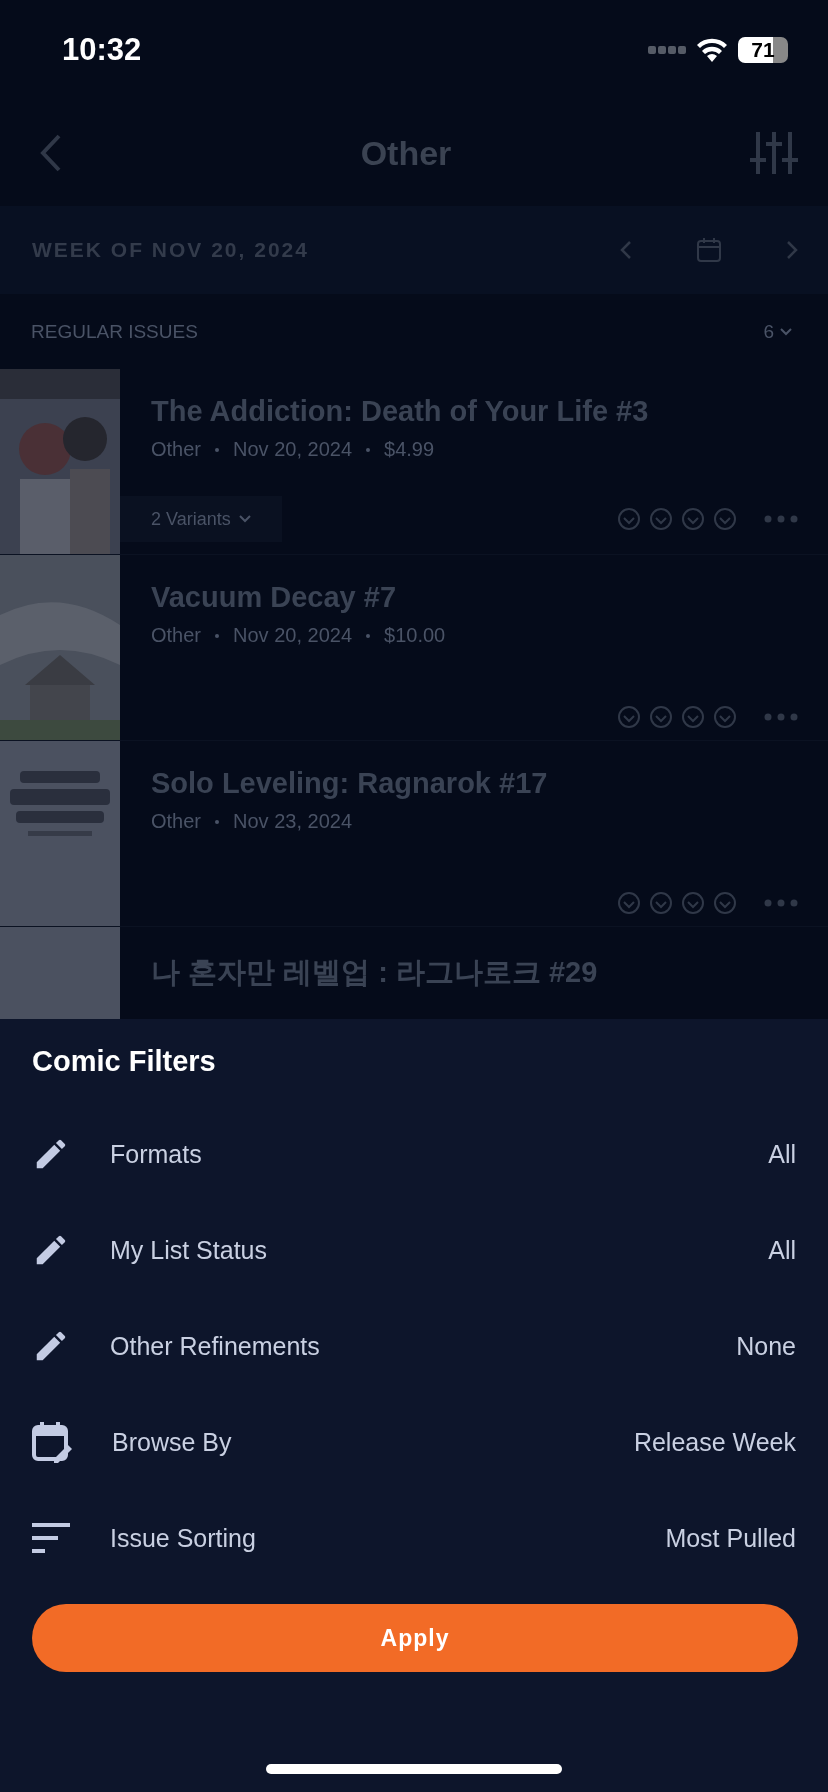  What do you see at coordinates (712, 50) in the screenshot?
I see `wifi-icon` at bounding box center [712, 50].